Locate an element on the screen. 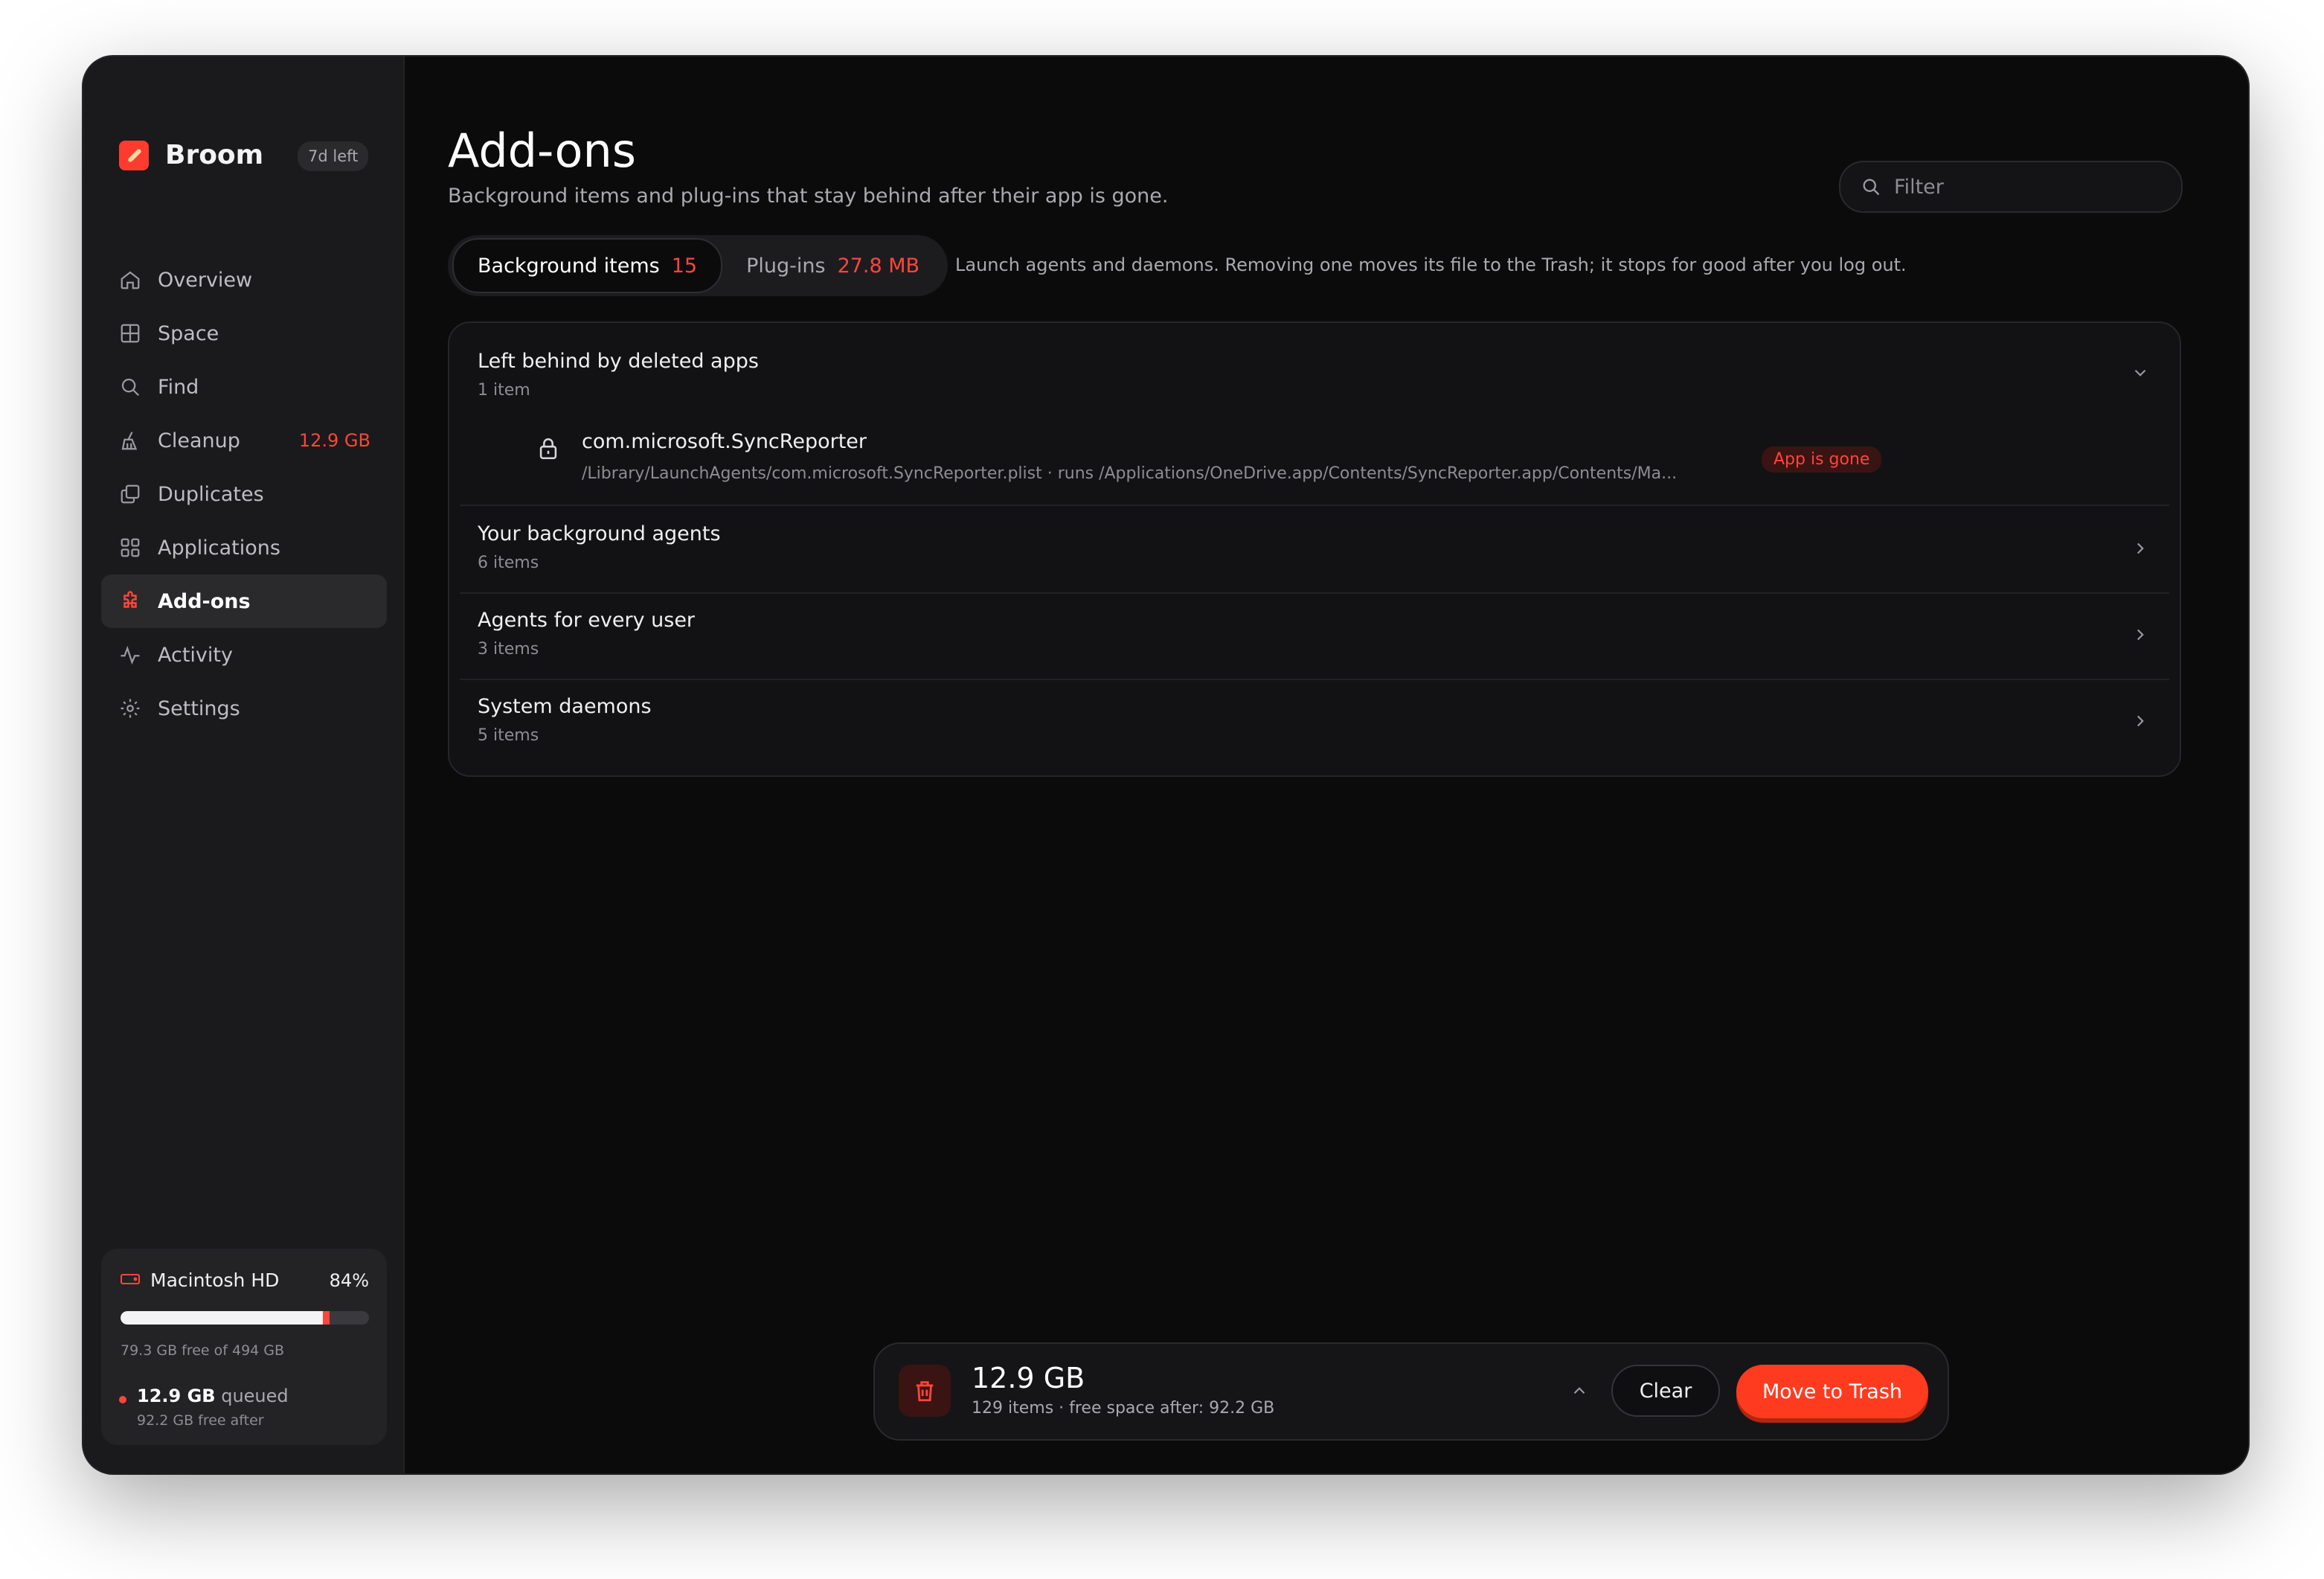 This screenshot has width=2324, height=1579. disk-usage-bar is located at coordinates (245, 1318).